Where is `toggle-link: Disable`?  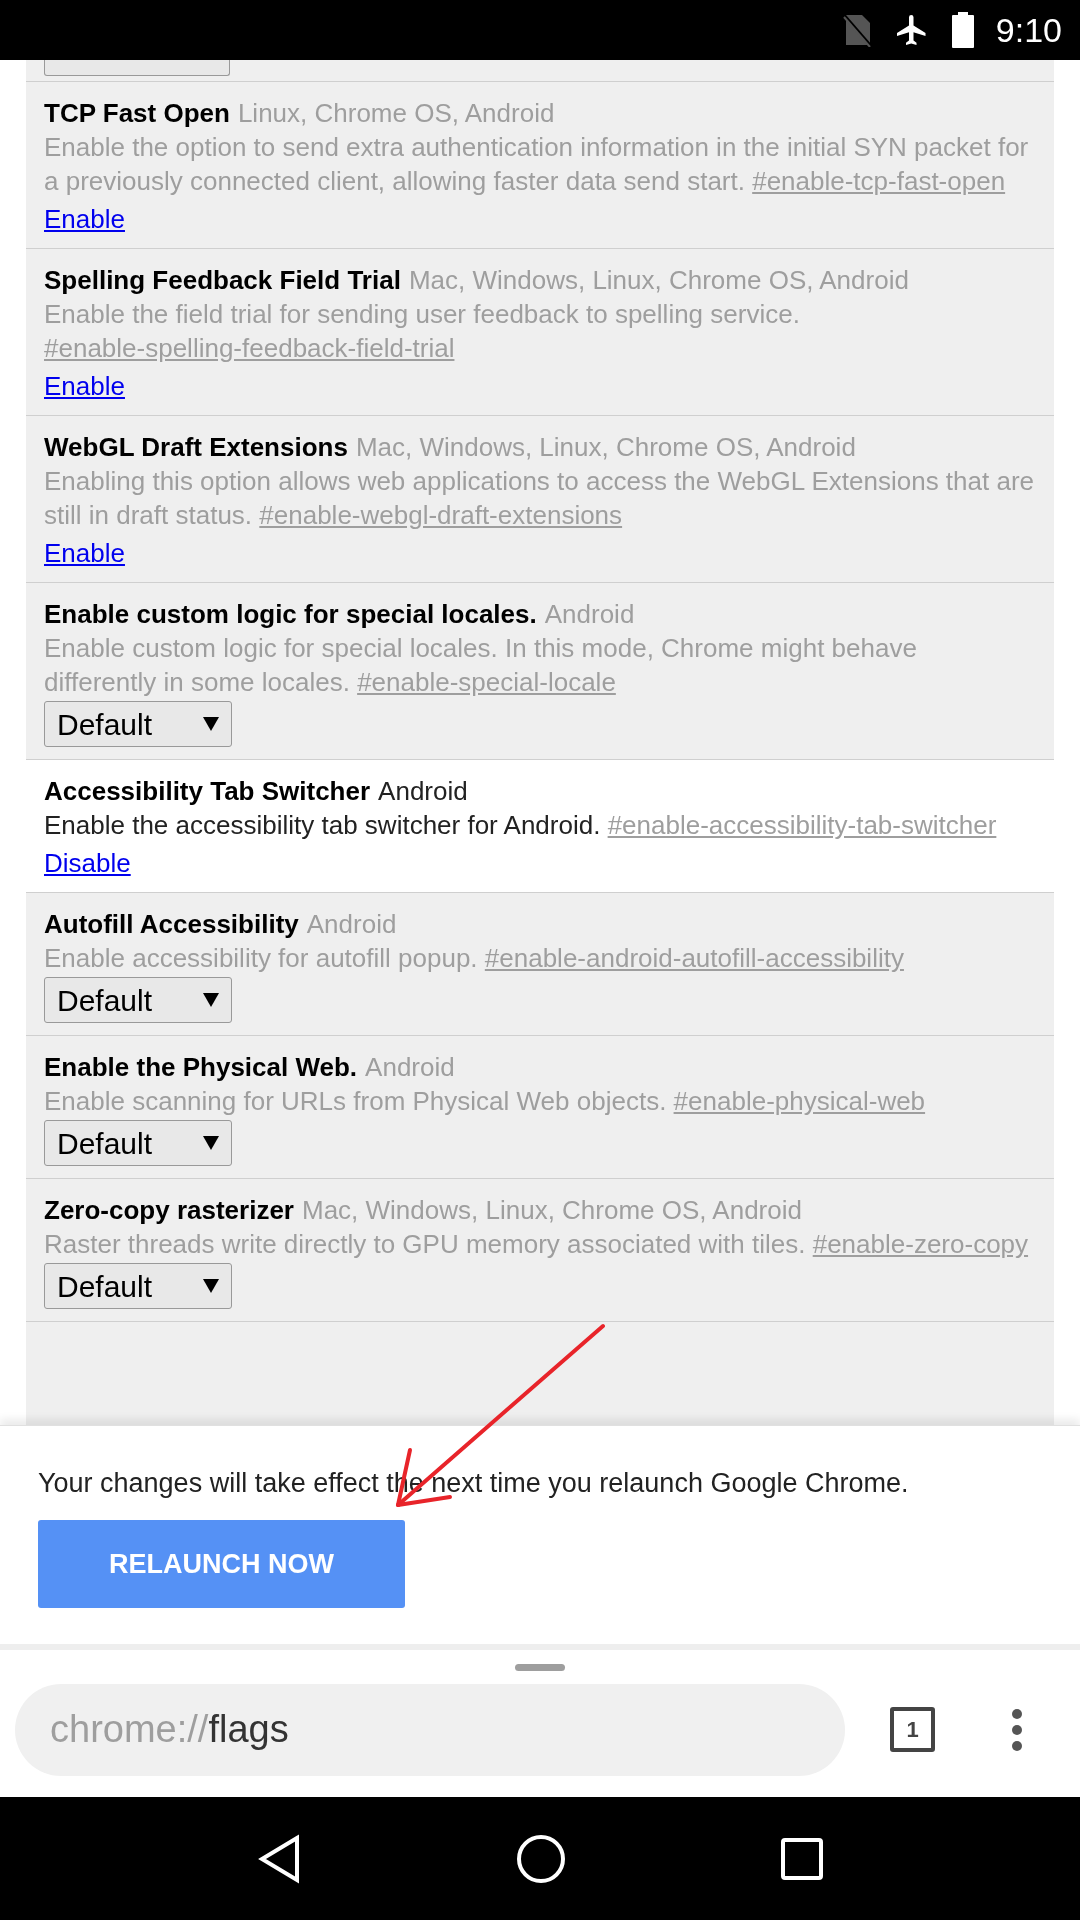
toggle-link: Disable is located at coordinates (87, 863).